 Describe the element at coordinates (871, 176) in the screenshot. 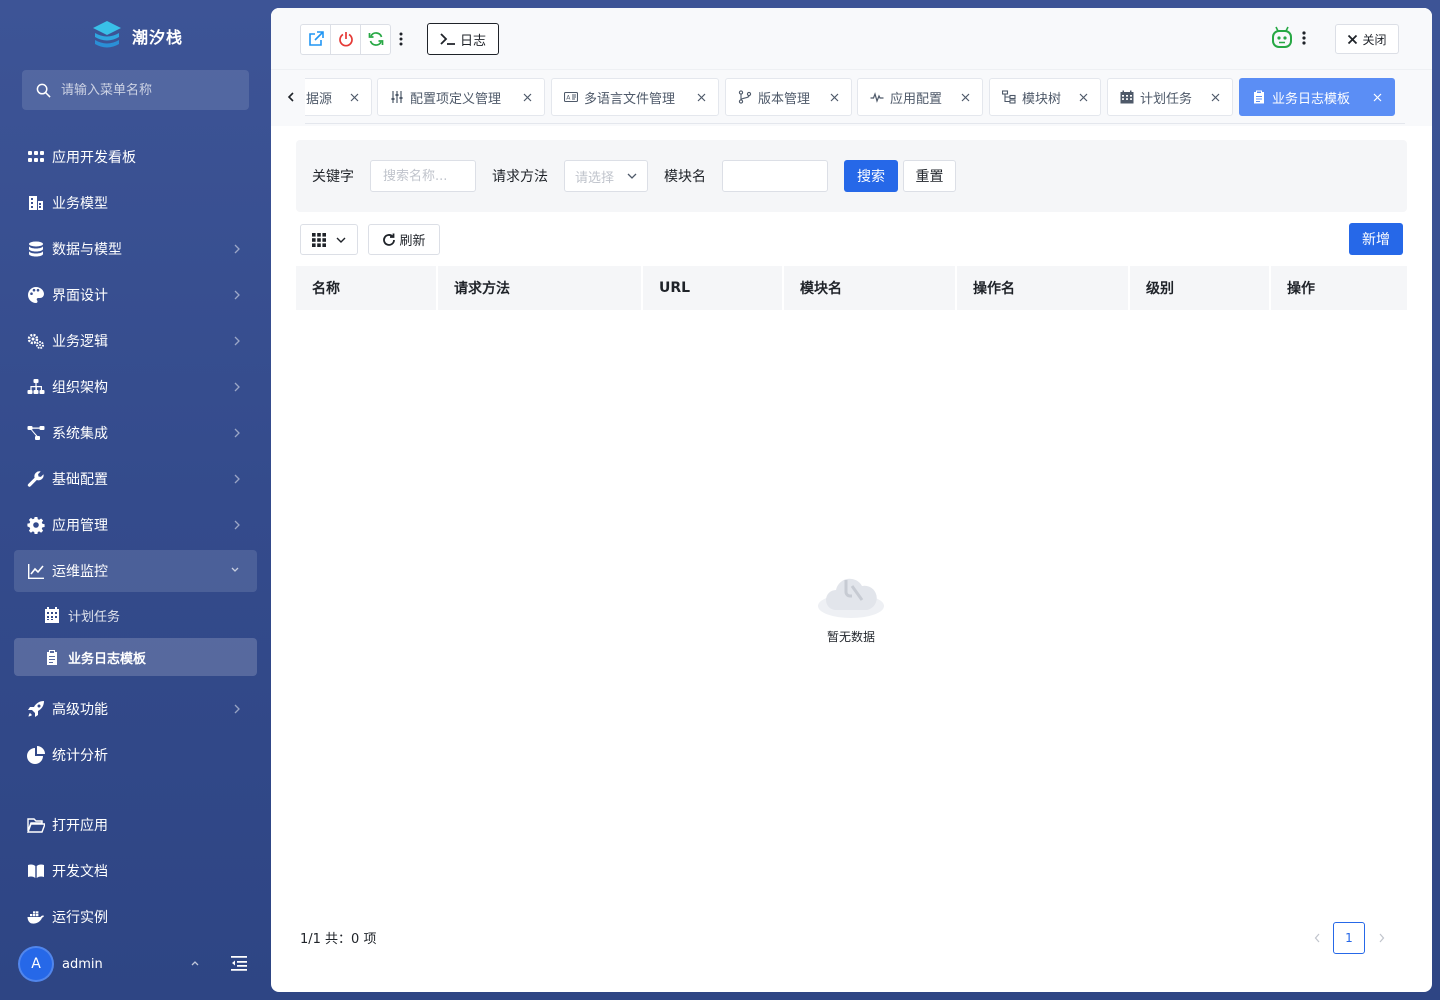

I see `search-button: 搜索` at that location.